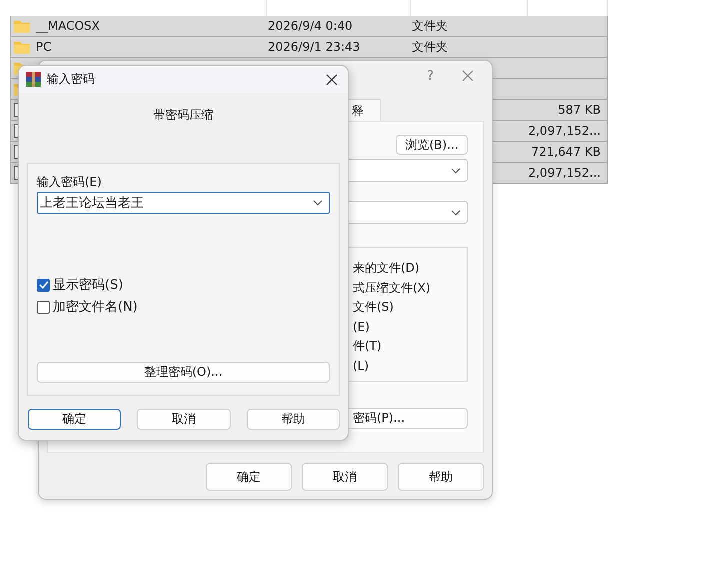 The height and width of the screenshot is (562, 720). I want to click on file-row: __MACOSX 2026/9/4 0:40 文件夹, so click(309, 26).